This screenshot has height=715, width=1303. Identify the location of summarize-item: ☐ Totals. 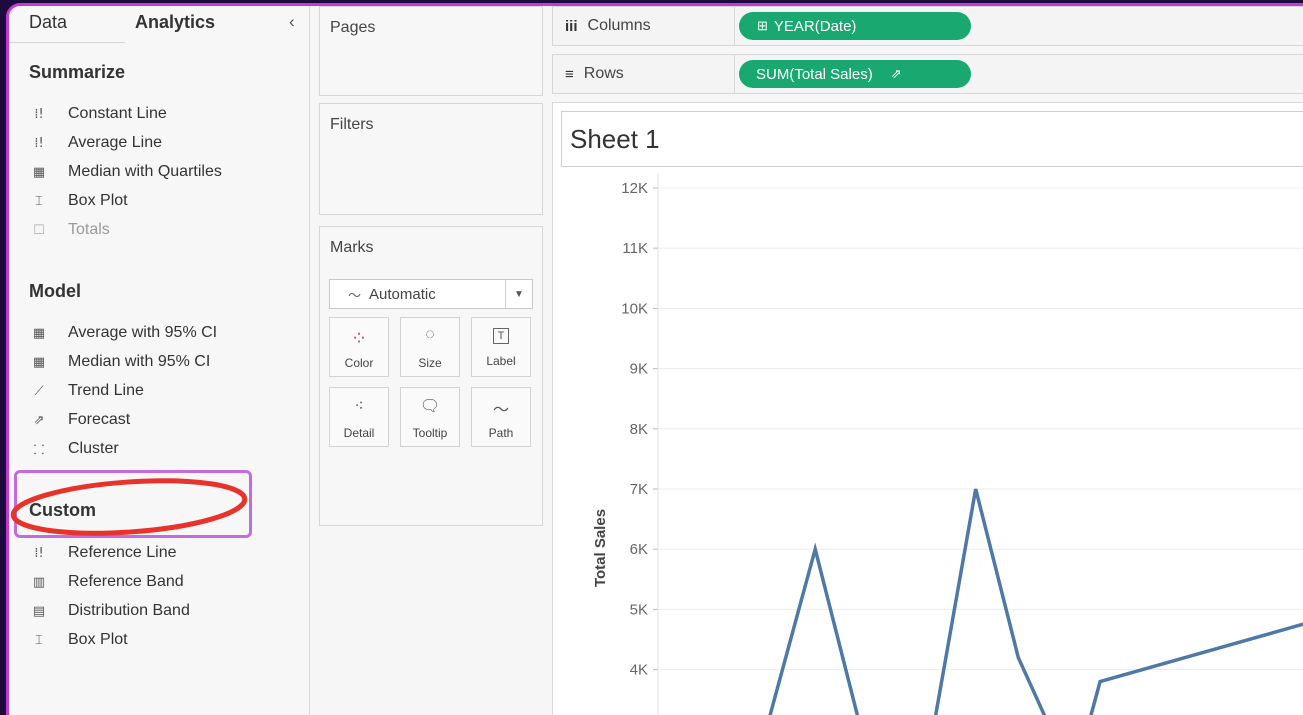
(69, 230).